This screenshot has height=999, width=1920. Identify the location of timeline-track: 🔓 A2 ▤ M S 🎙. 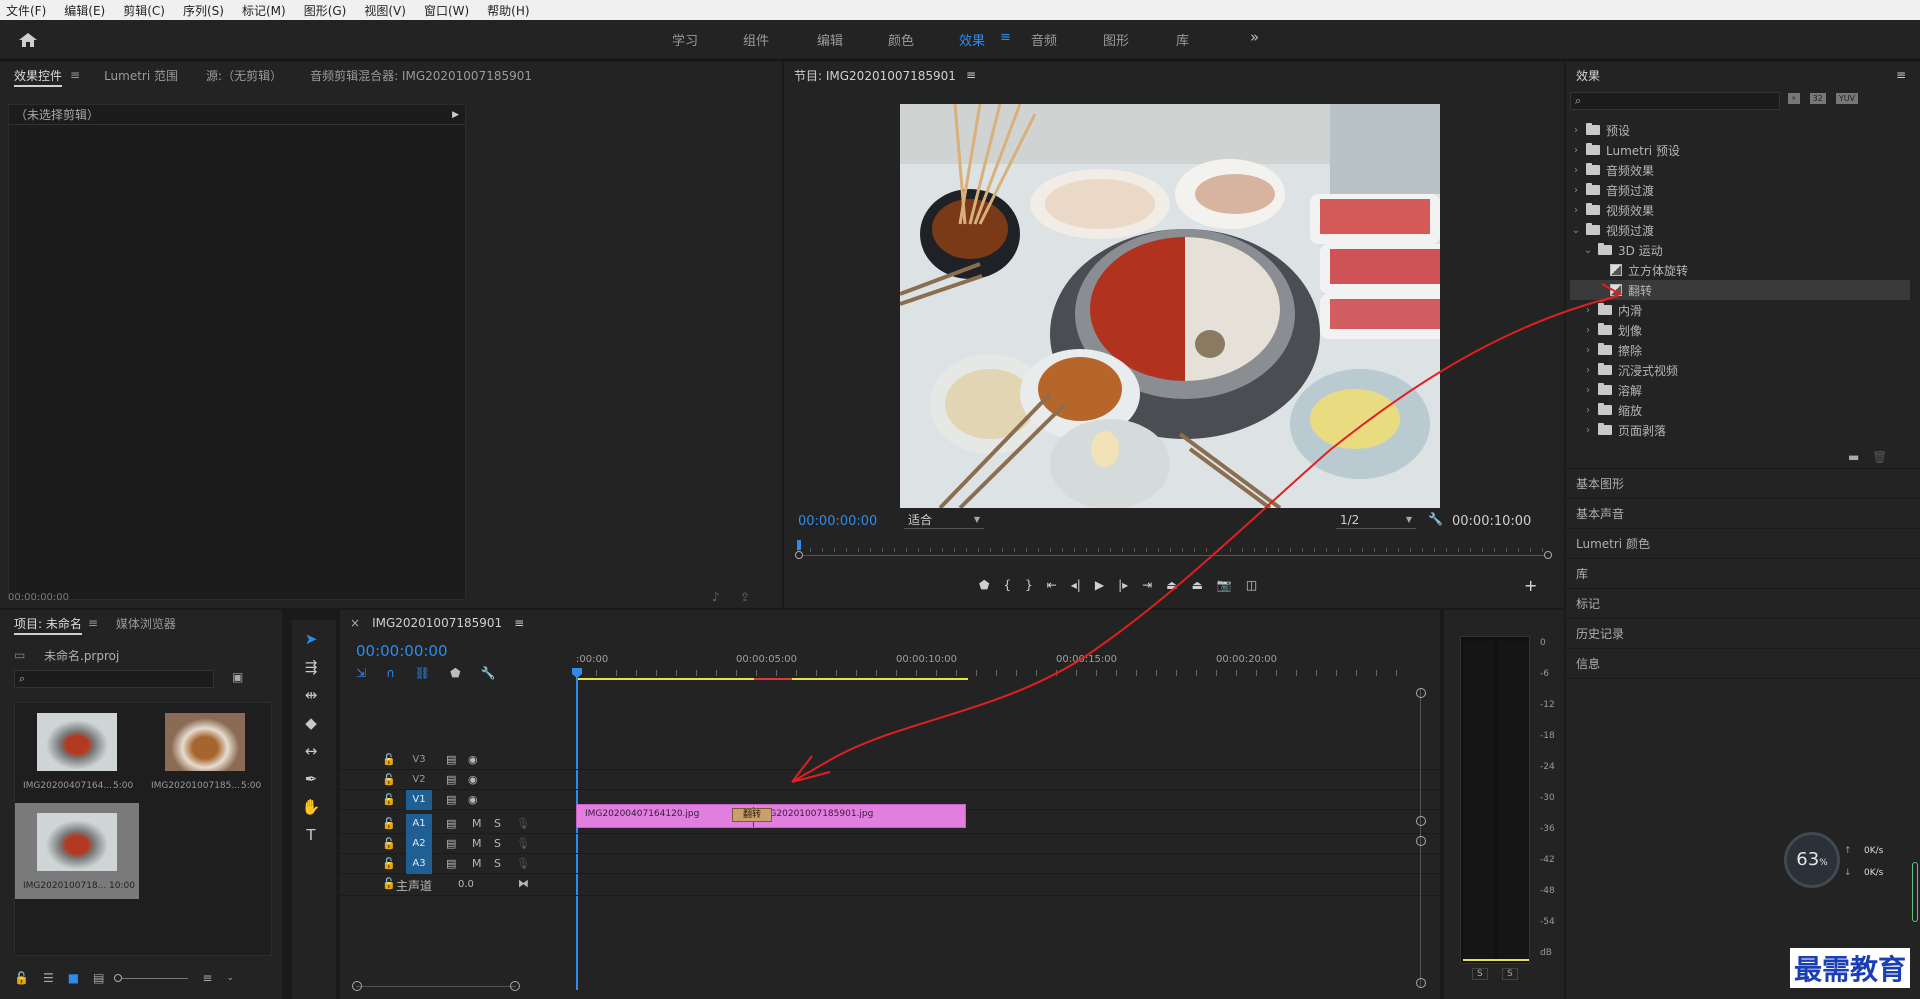
(920, 844).